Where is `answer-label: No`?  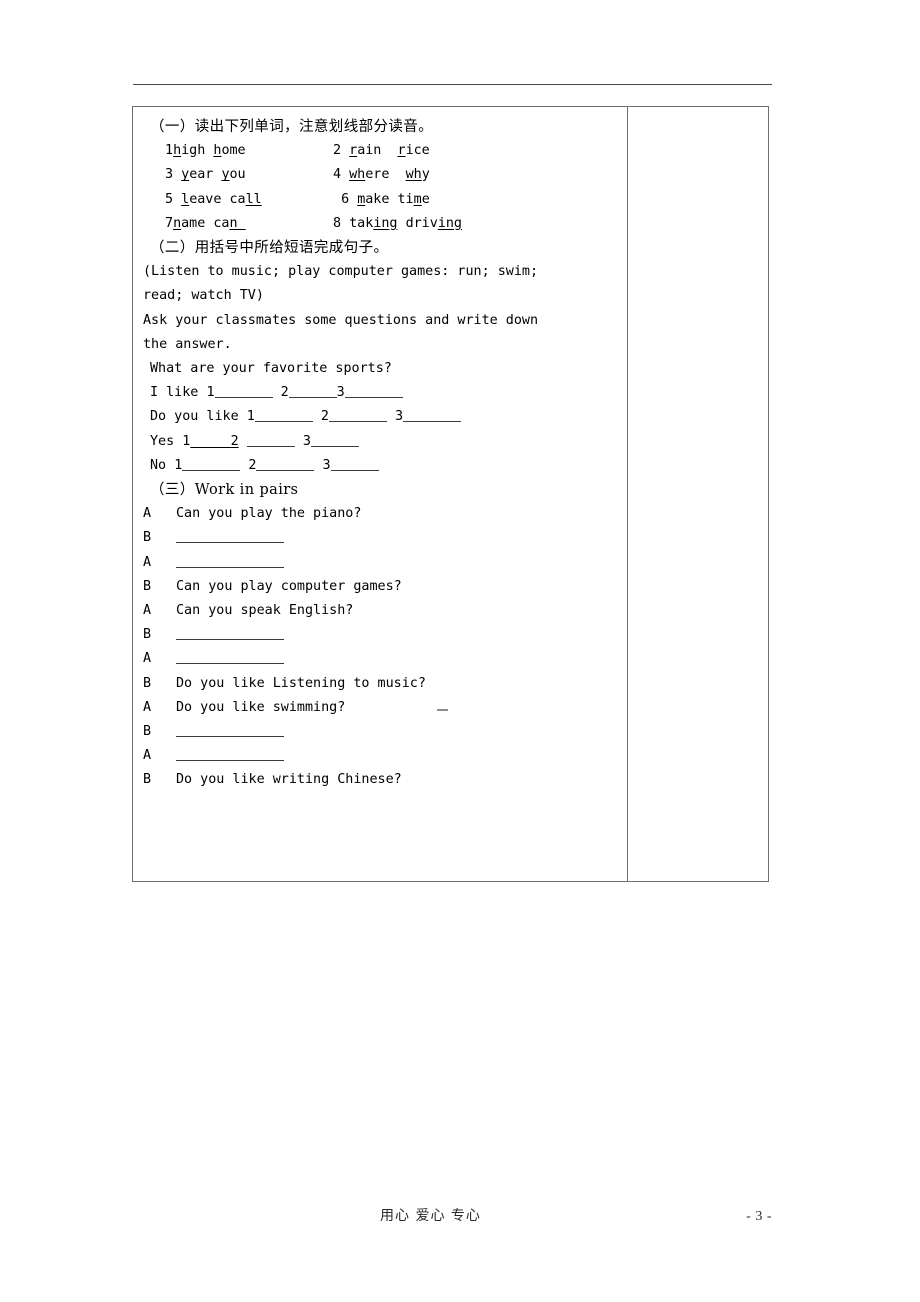 answer-label: No is located at coordinates (162, 465).